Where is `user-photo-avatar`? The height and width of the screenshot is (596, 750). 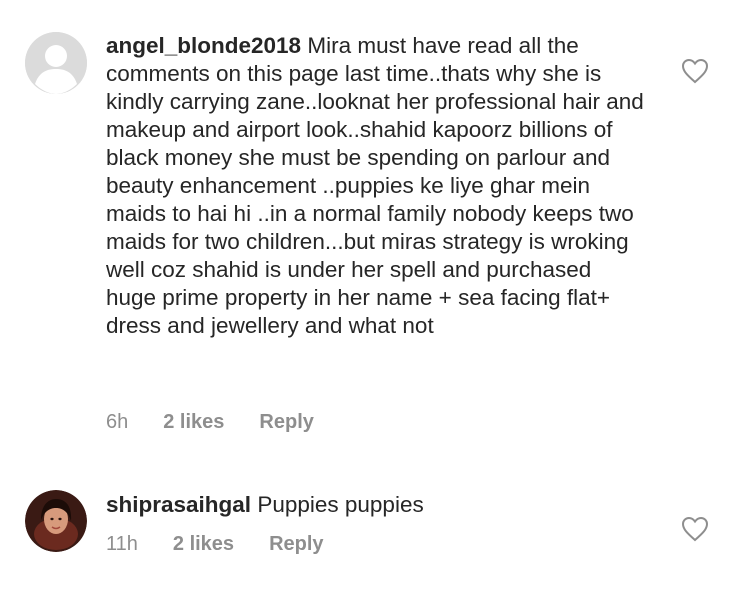 user-photo-avatar is located at coordinates (56, 521).